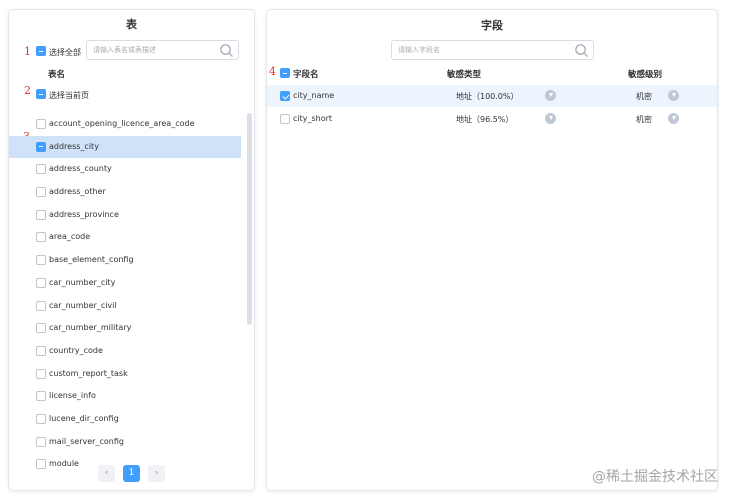  I want to click on sensitive-type-header: 敏感类型, so click(464, 75).